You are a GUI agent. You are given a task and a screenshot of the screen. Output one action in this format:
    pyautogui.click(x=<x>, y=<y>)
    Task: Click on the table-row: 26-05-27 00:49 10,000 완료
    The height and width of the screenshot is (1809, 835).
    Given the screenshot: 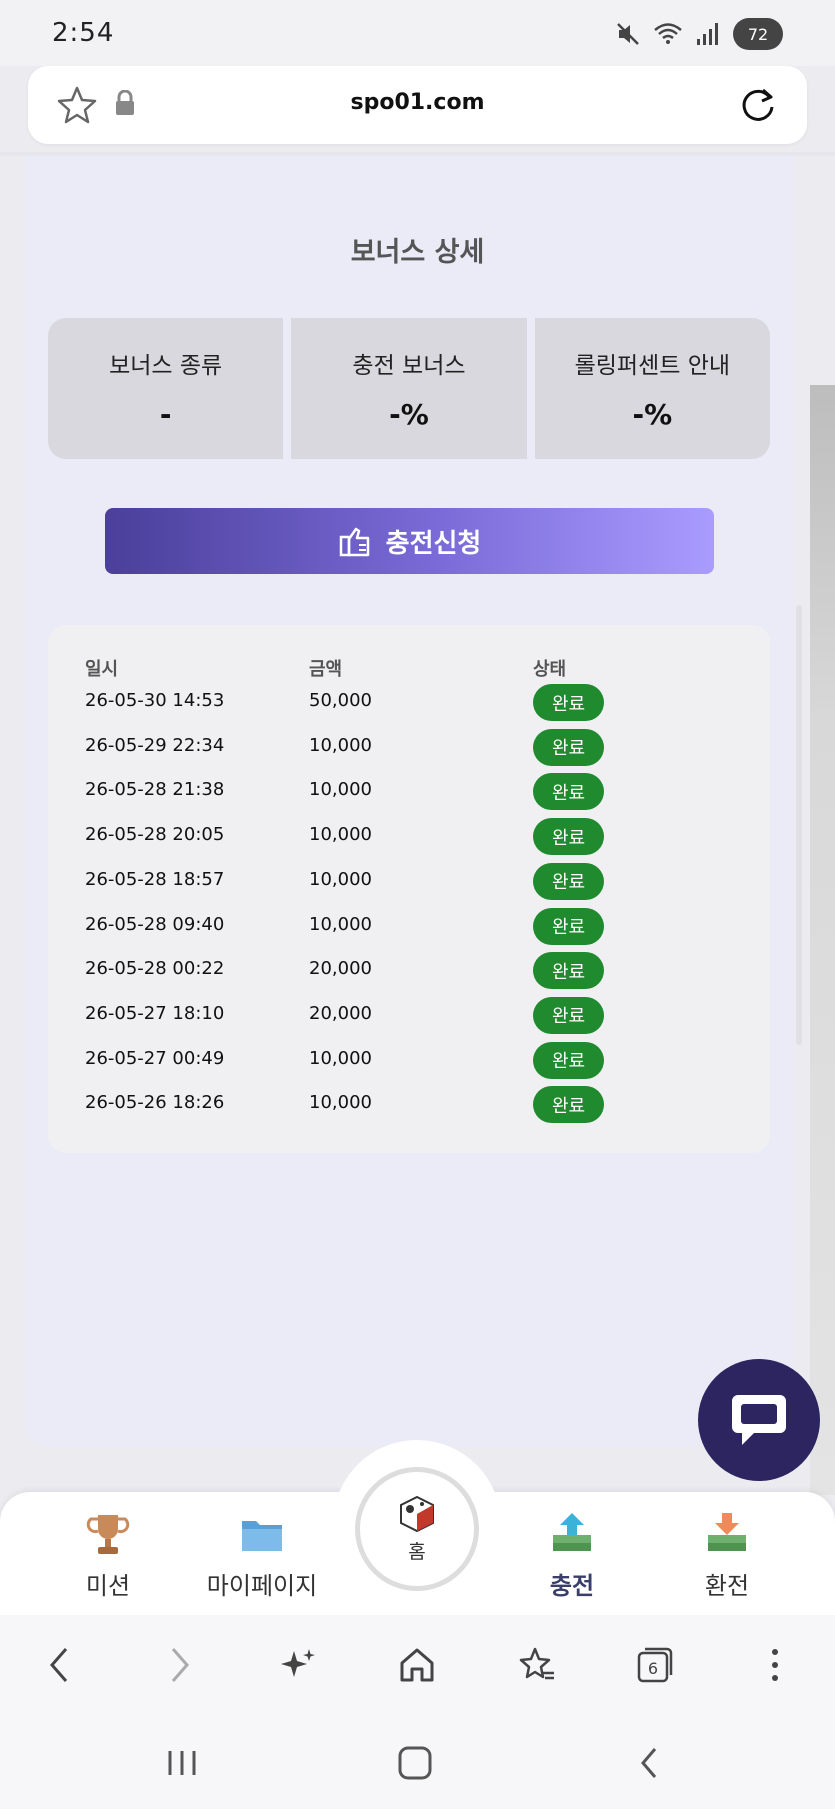 What is the action you would take?
    pyautogui.click(x=409, y=1060)
    